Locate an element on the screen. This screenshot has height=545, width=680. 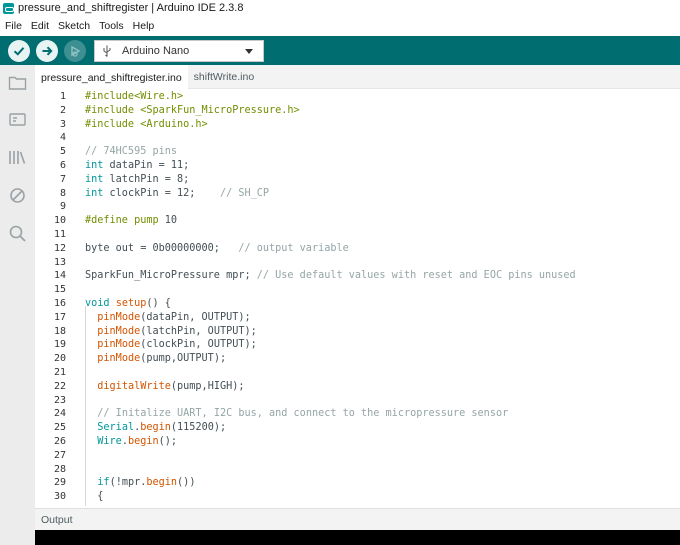
debug-stop-button is located at coordinates (17, 195).